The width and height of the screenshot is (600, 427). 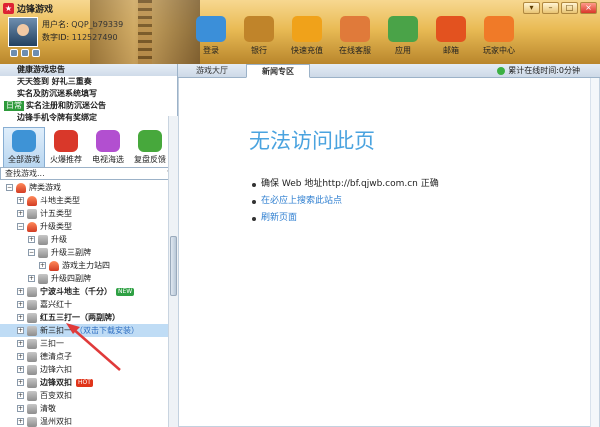 I want to click on nav-item-1: 银行, so click(x=259, y=36).